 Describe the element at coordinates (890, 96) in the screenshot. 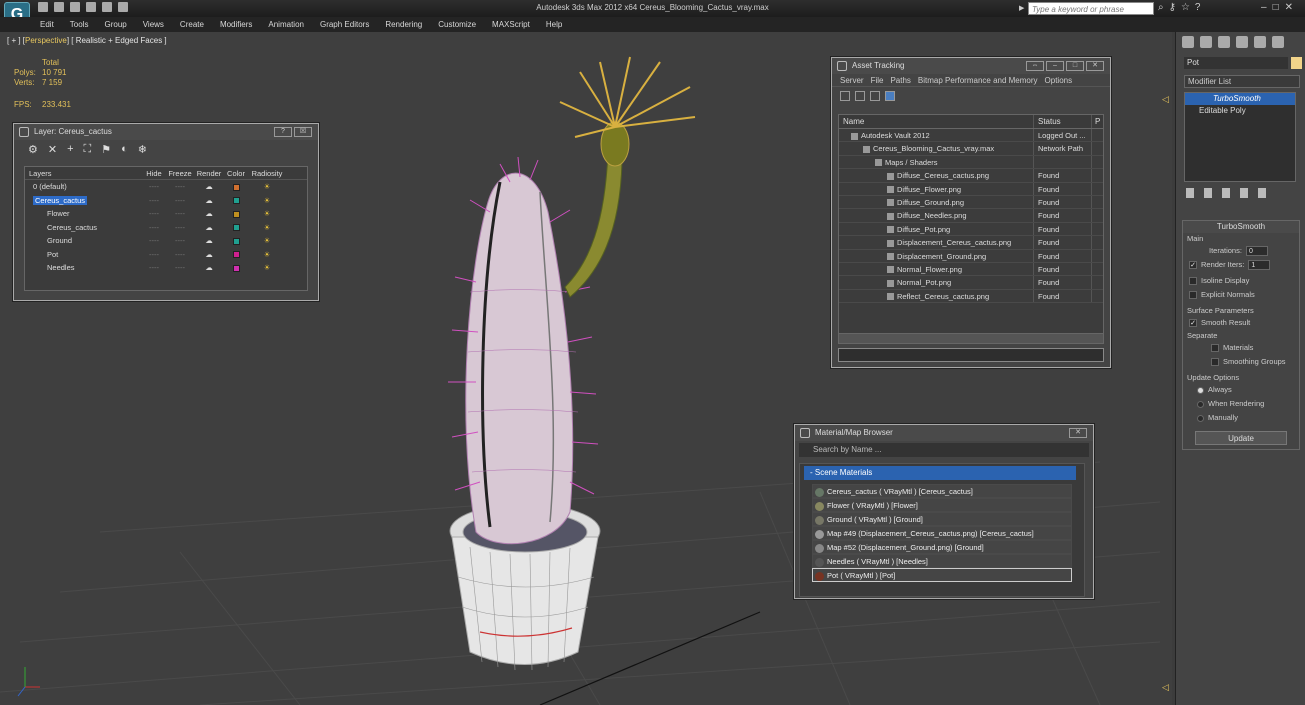

I see `table-view-icon` at that location.